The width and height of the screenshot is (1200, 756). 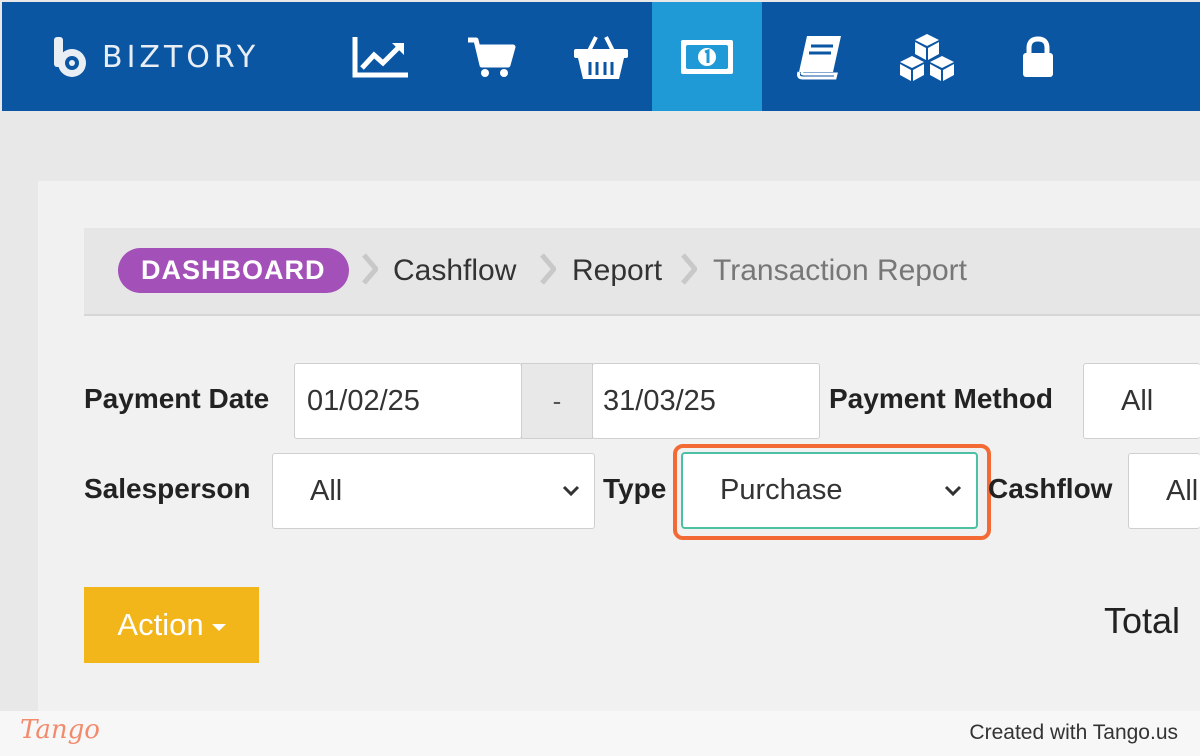 I want to click on basket-icon, so click(x=601, y=57).